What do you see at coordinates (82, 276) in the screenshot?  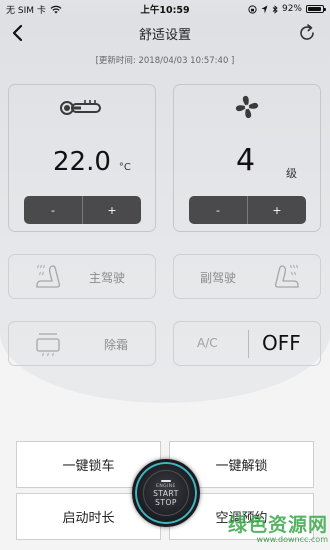 I see `driver-seat-heat-button: 主驾驶` at bounding box center [82, 276].